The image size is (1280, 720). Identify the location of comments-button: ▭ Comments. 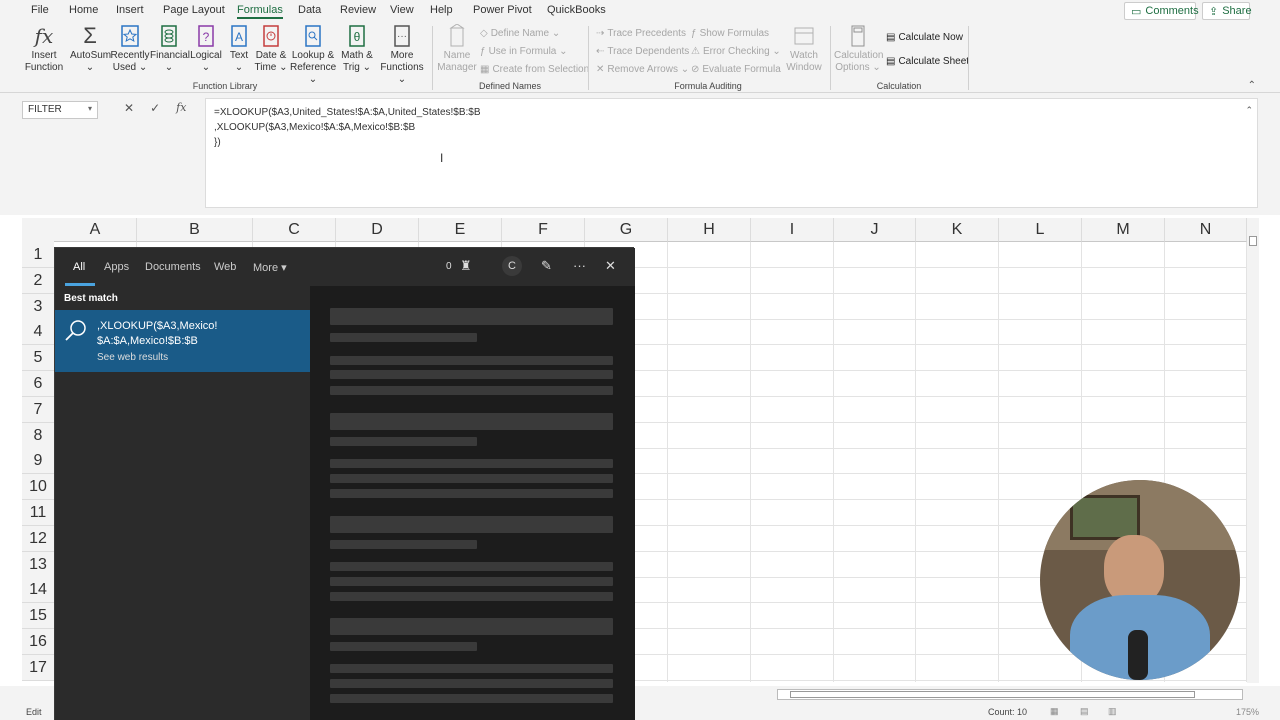
(1161, 11).